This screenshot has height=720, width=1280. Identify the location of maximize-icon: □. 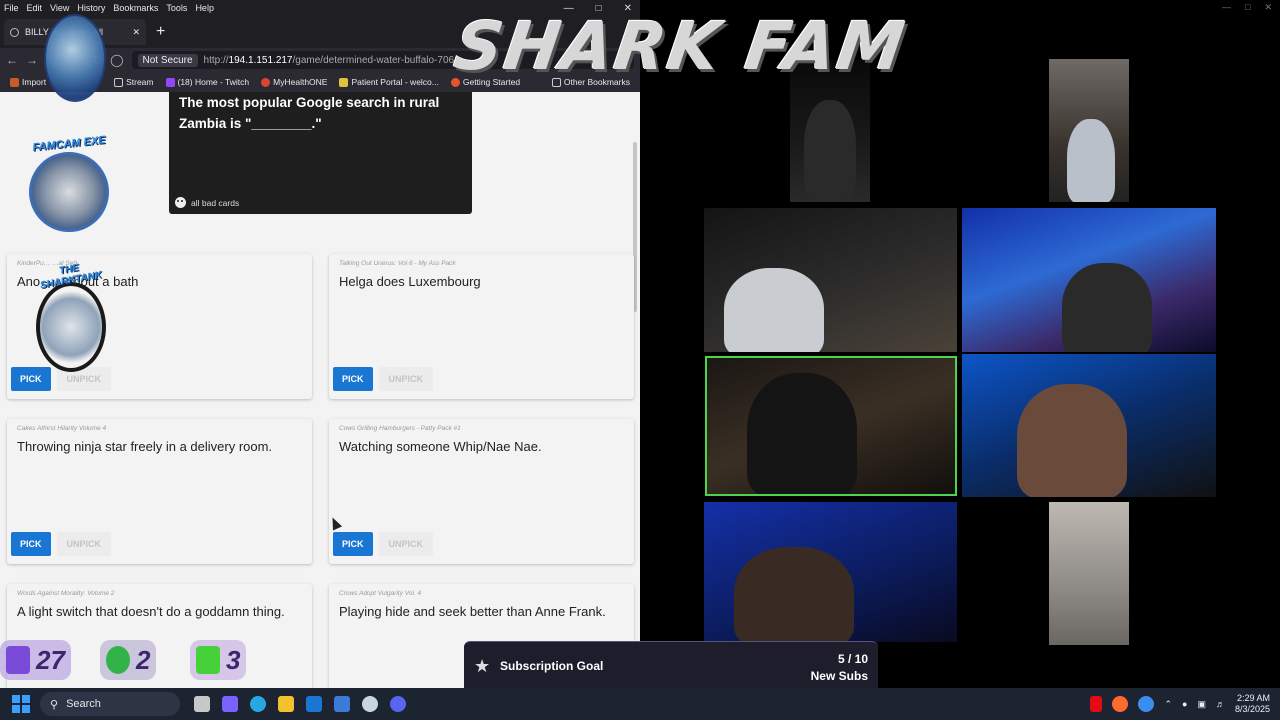
(1247, 7).